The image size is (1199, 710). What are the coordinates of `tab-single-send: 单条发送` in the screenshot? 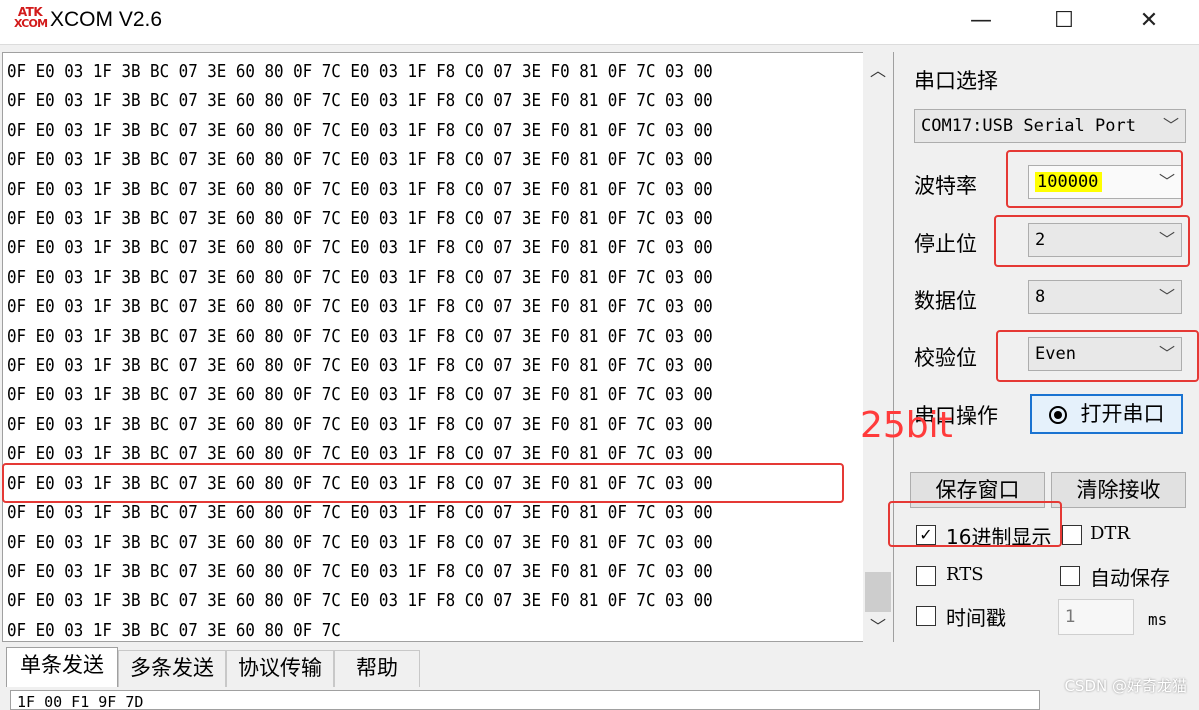 It's located at (62, 667).